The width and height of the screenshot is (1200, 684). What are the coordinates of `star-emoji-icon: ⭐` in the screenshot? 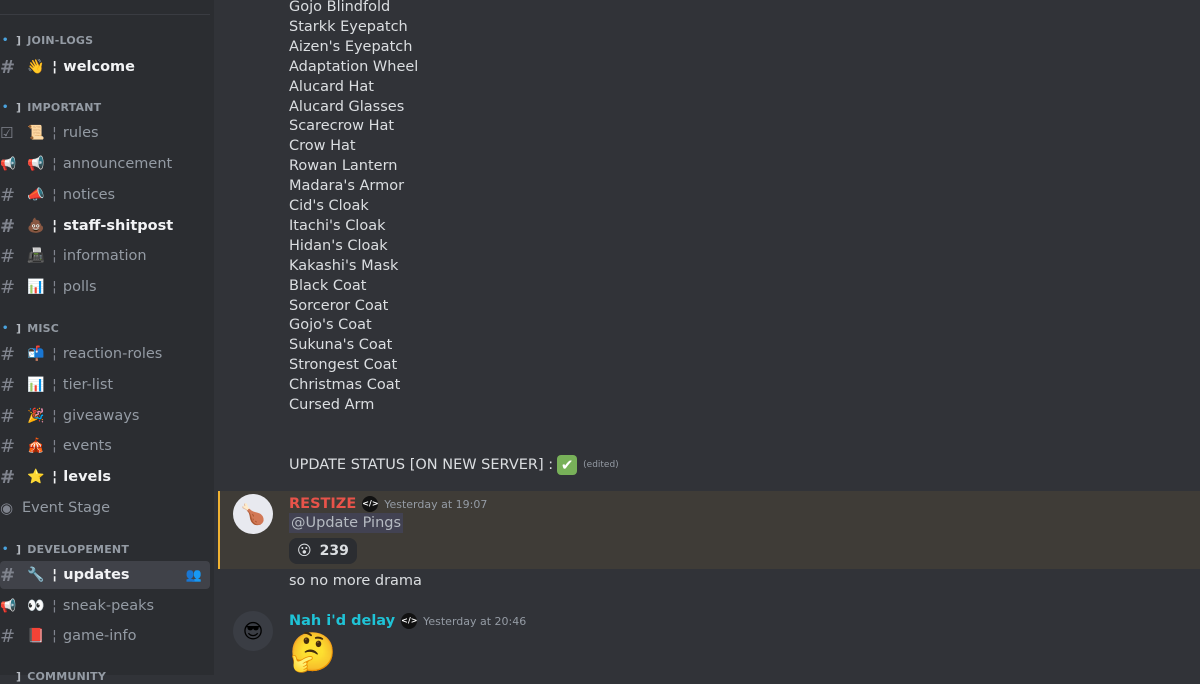 It's located at (36, 477).